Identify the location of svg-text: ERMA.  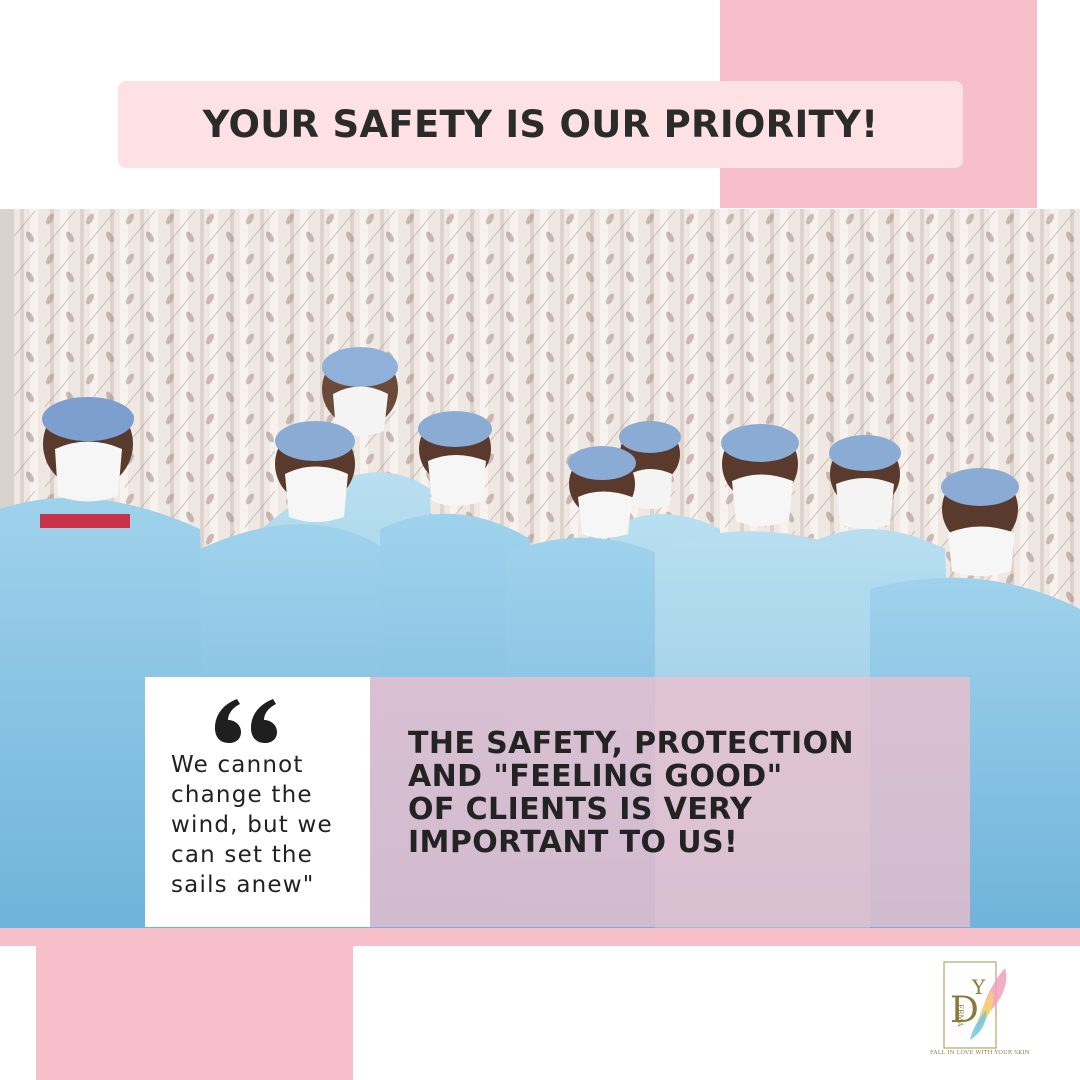
(960, 1016).